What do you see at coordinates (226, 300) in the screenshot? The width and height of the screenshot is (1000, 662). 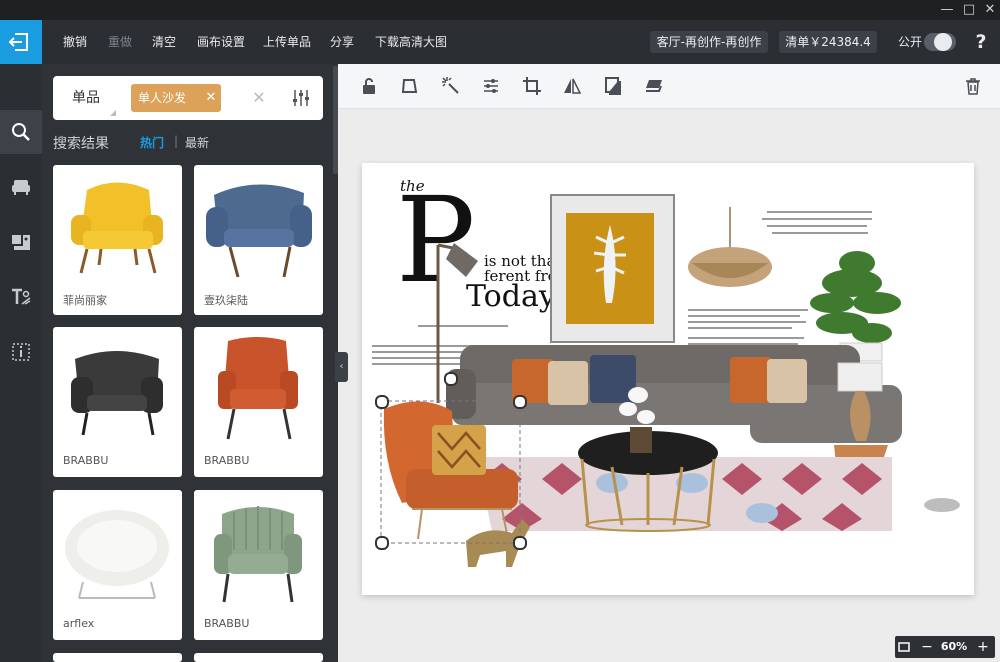 I see `result-label: 壹玖柒陆` at bounding box center [226, 300].